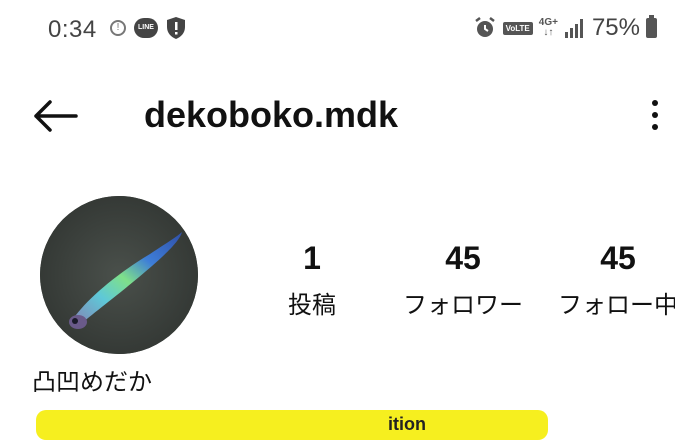 This screenshot has height=440, width=675. I want to click on line-app-icon: LINE, so click(146, 28).